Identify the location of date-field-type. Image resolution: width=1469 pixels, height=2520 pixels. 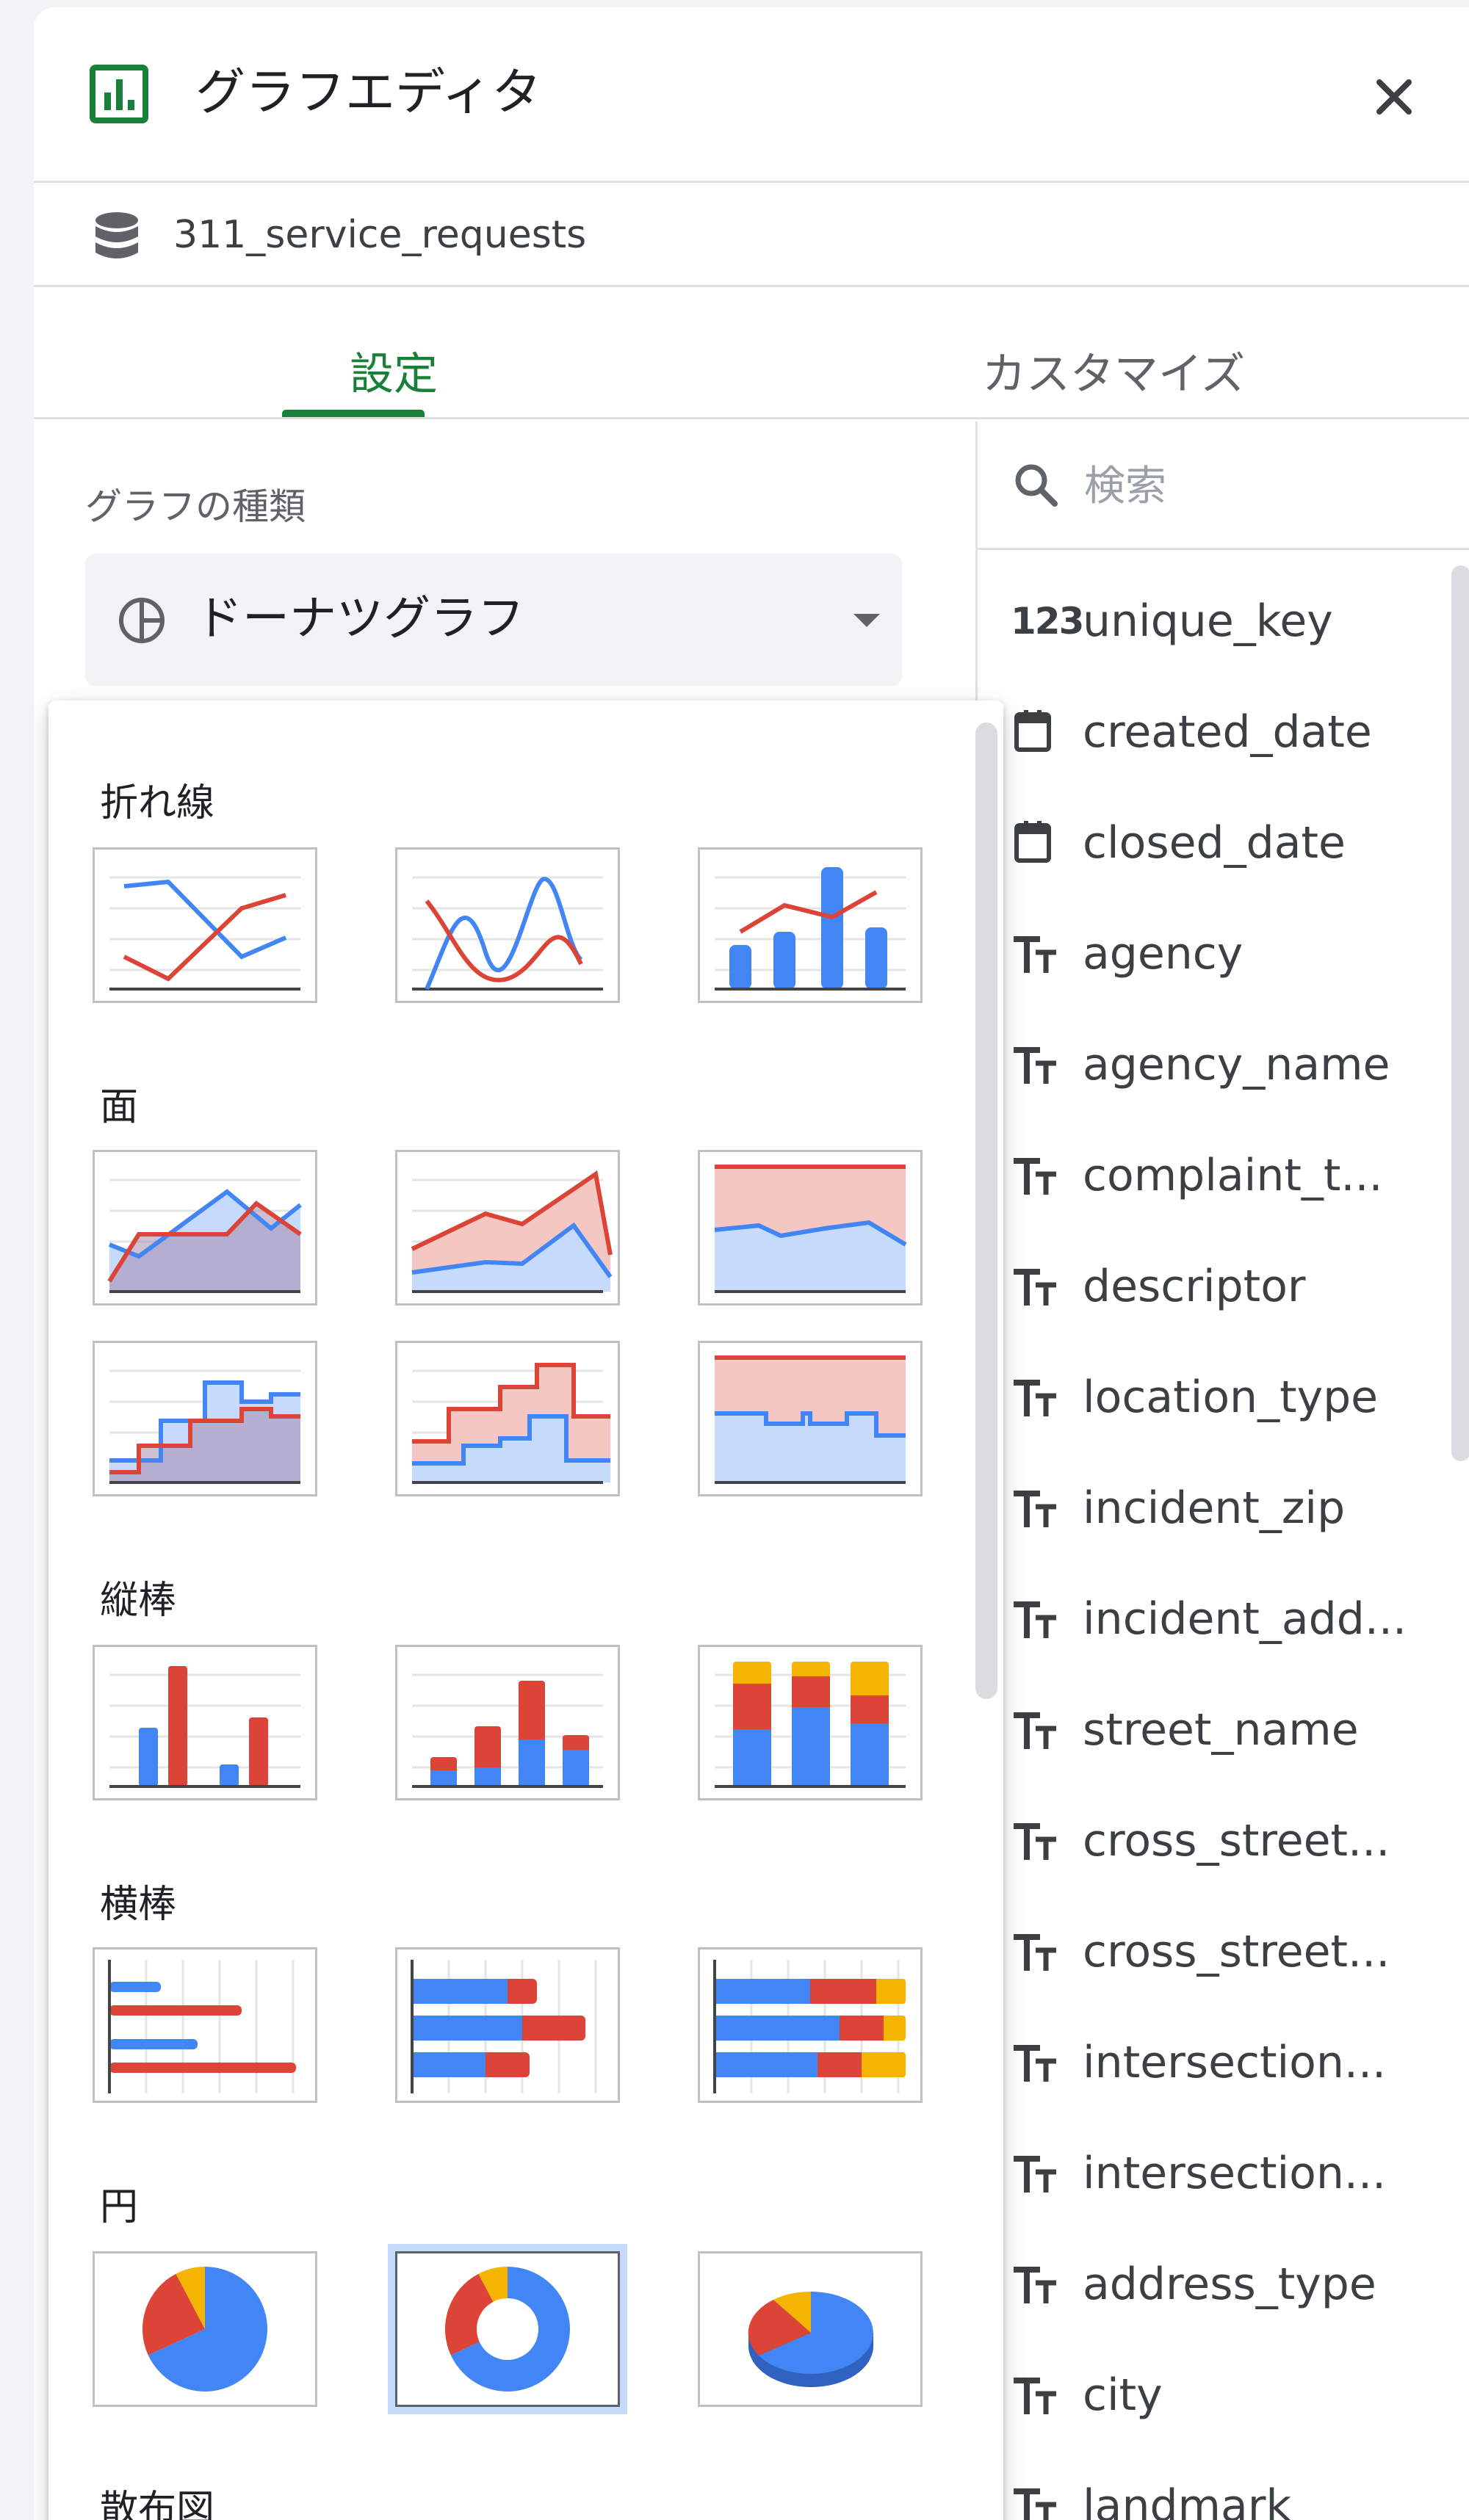
(1040, 732).